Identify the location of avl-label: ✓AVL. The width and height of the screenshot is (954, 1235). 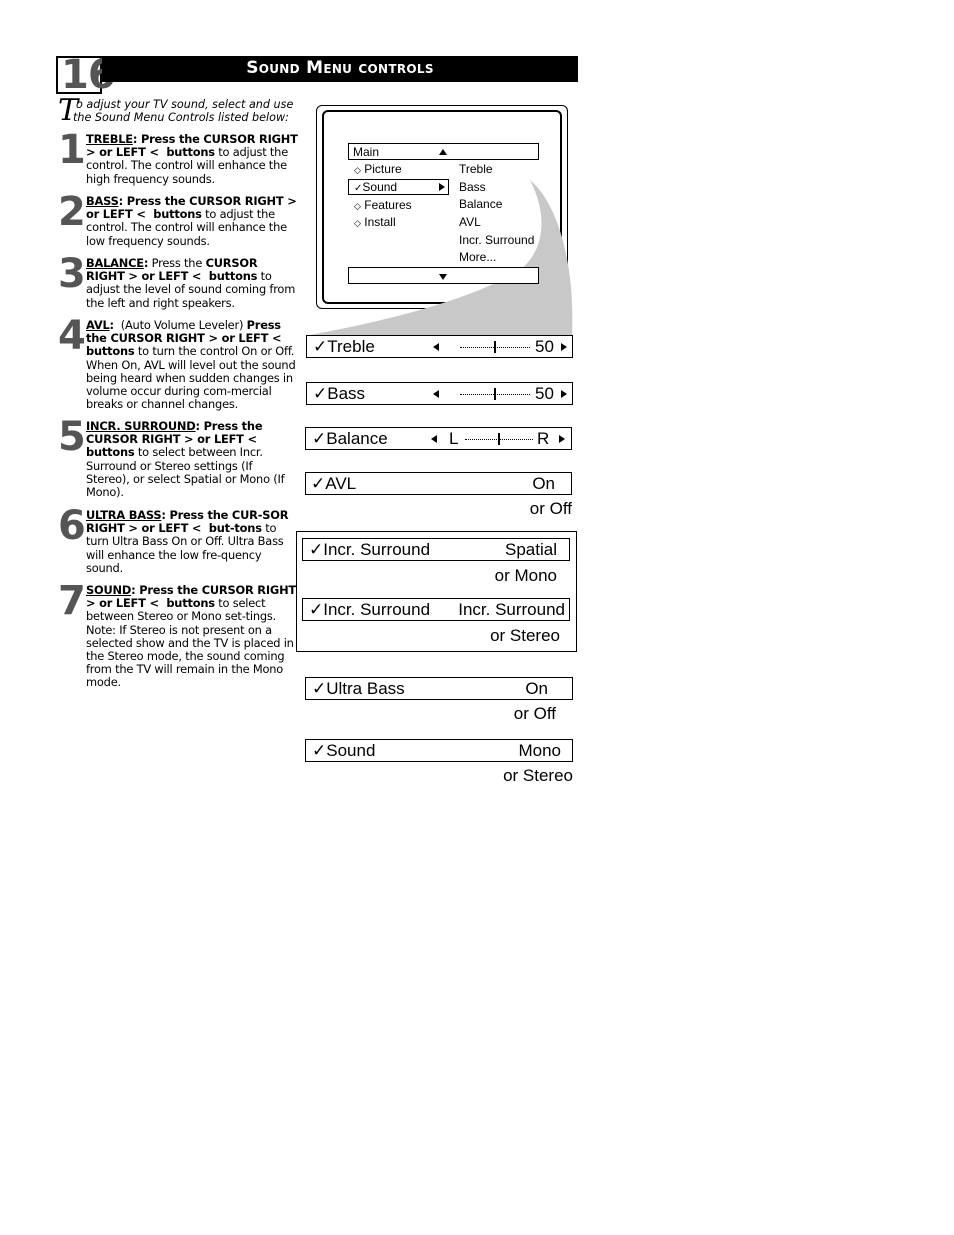
(334, 483).